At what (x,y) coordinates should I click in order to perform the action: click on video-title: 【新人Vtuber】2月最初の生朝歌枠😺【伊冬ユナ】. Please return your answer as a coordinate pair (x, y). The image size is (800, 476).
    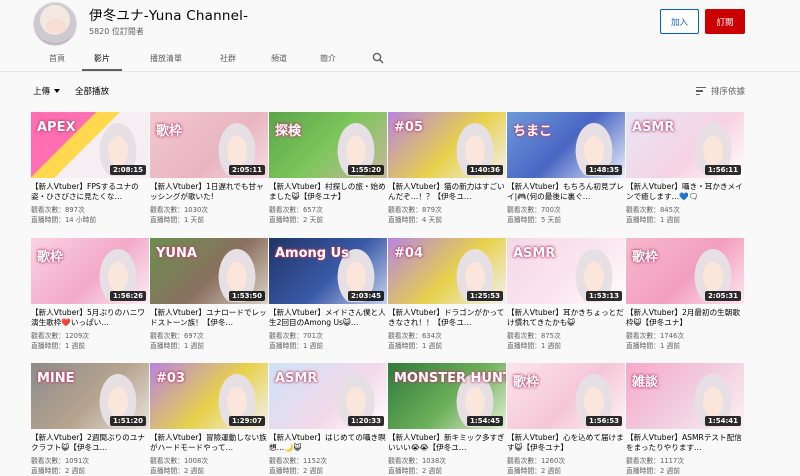
    Looking at the image, I should click on (685, 318).